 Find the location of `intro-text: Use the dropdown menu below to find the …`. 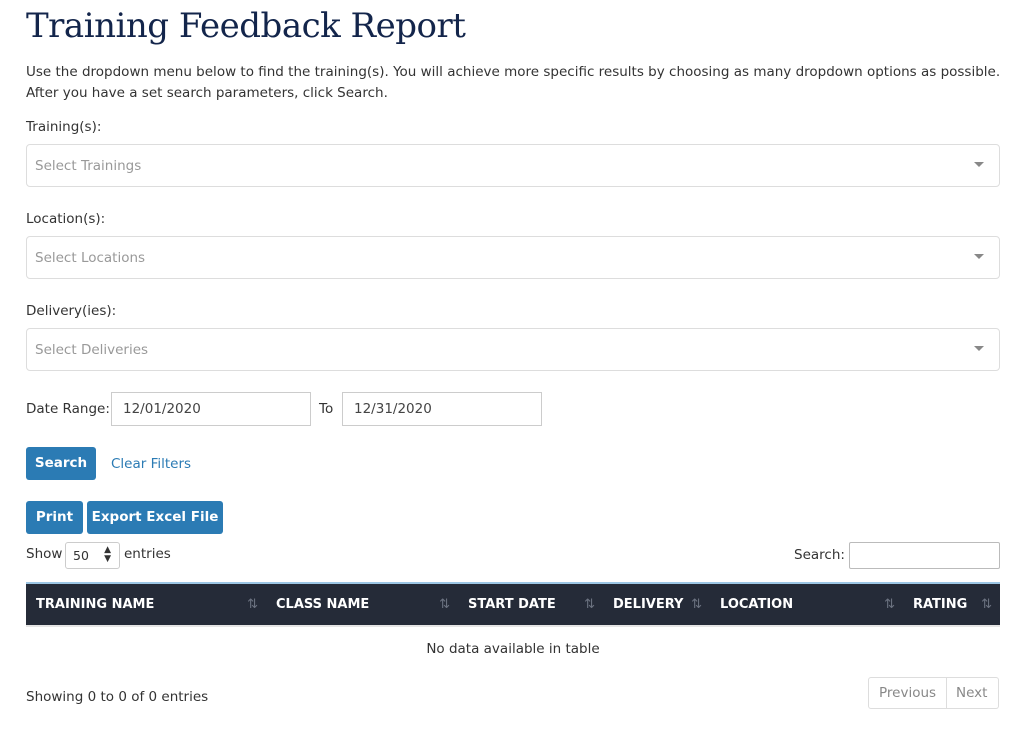

intro-text: Use the dropdown menu below to find the … is located at coordinates (513, 82).